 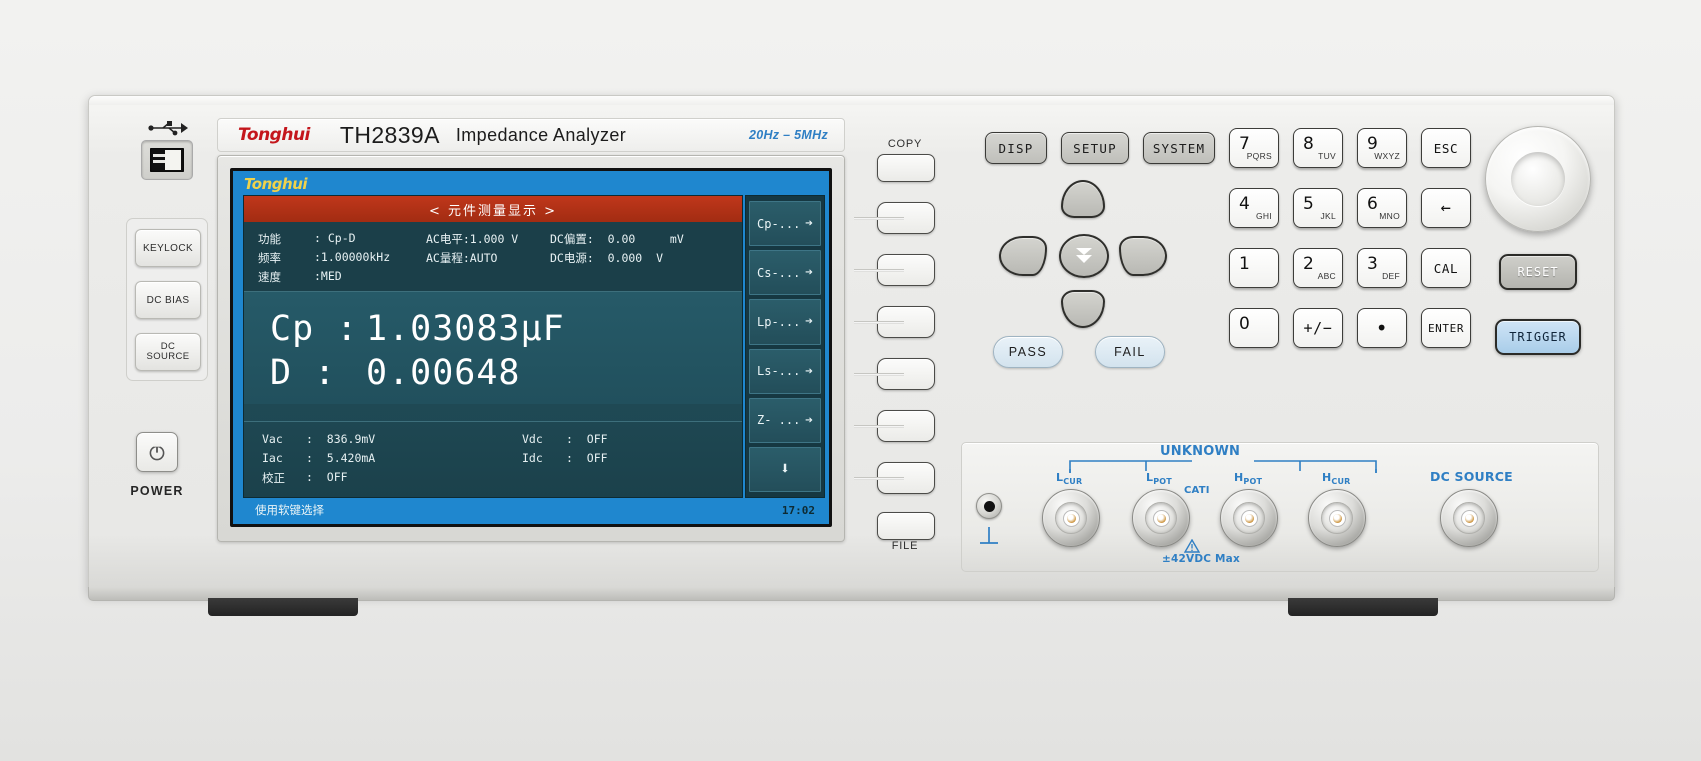 I want to click on pass-indicator: PASS, so click(x=1028, y=352).